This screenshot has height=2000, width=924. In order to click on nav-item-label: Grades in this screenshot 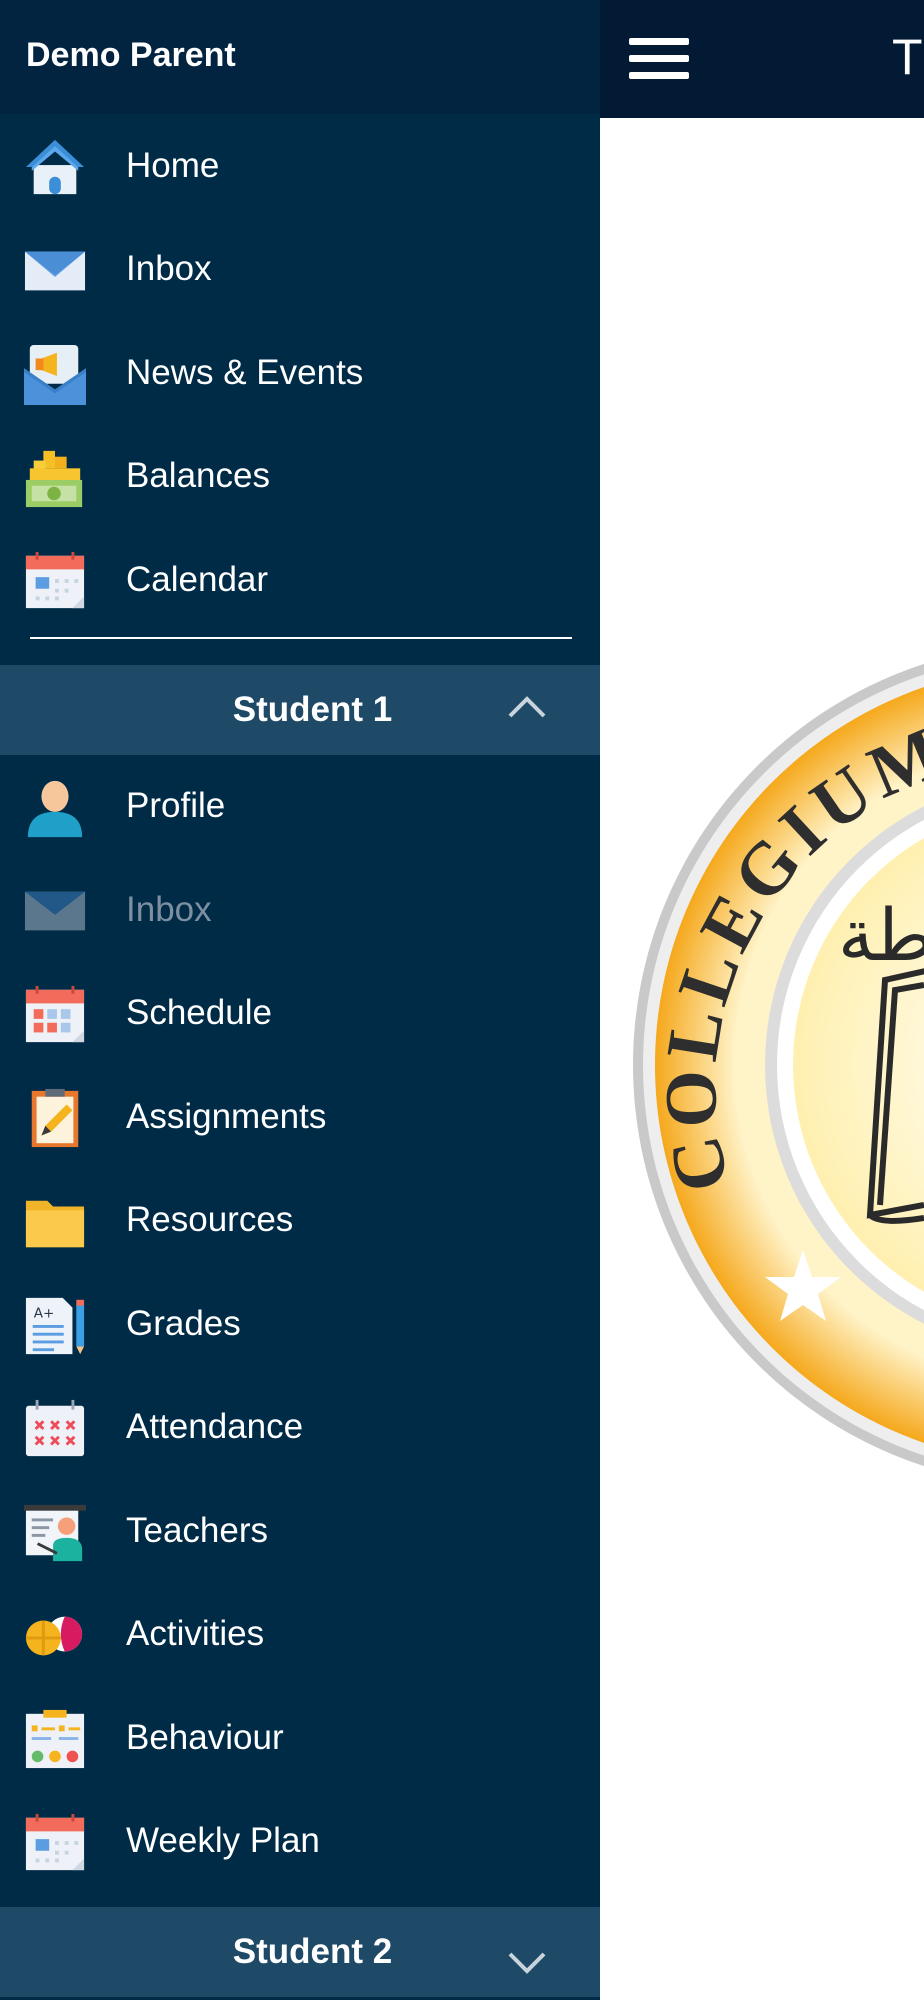, I will do `click(183, 1323)`.